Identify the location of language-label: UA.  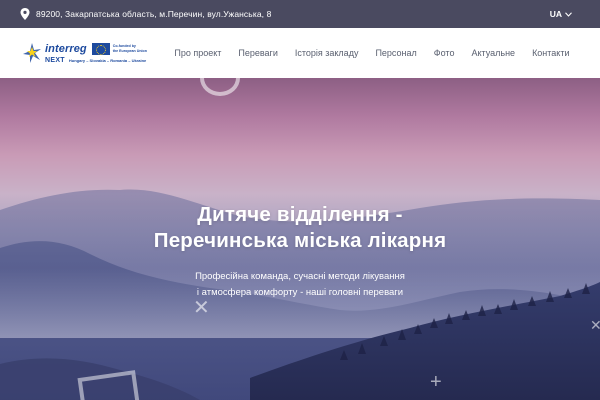
(555, 14).